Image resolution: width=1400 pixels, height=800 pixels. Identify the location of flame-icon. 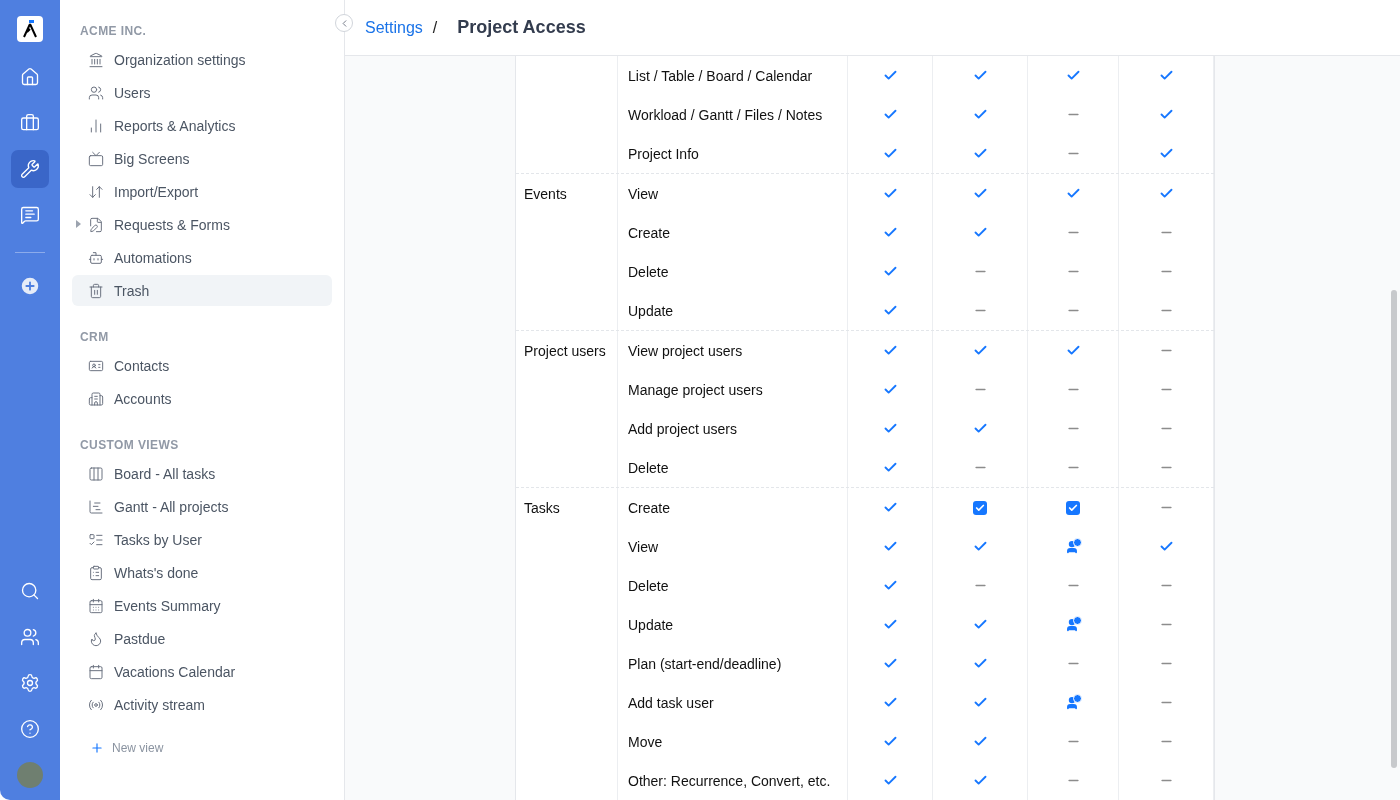
(96, 638).